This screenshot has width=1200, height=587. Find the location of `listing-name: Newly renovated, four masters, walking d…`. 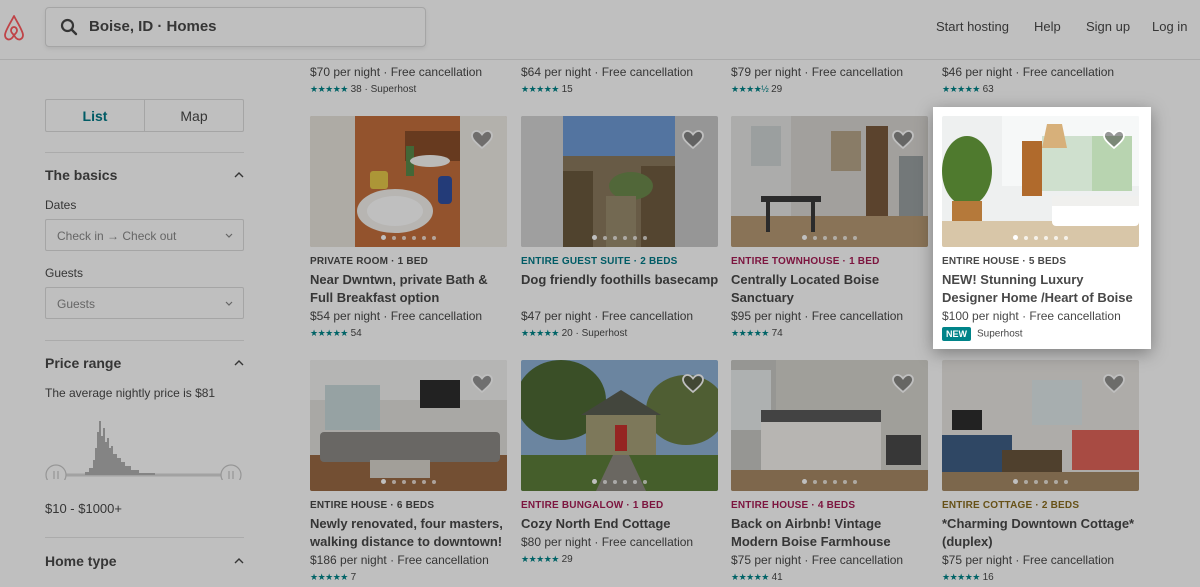

listing-name: Newly renovated, four masters, walking d… is located at coordinates (410, 533).